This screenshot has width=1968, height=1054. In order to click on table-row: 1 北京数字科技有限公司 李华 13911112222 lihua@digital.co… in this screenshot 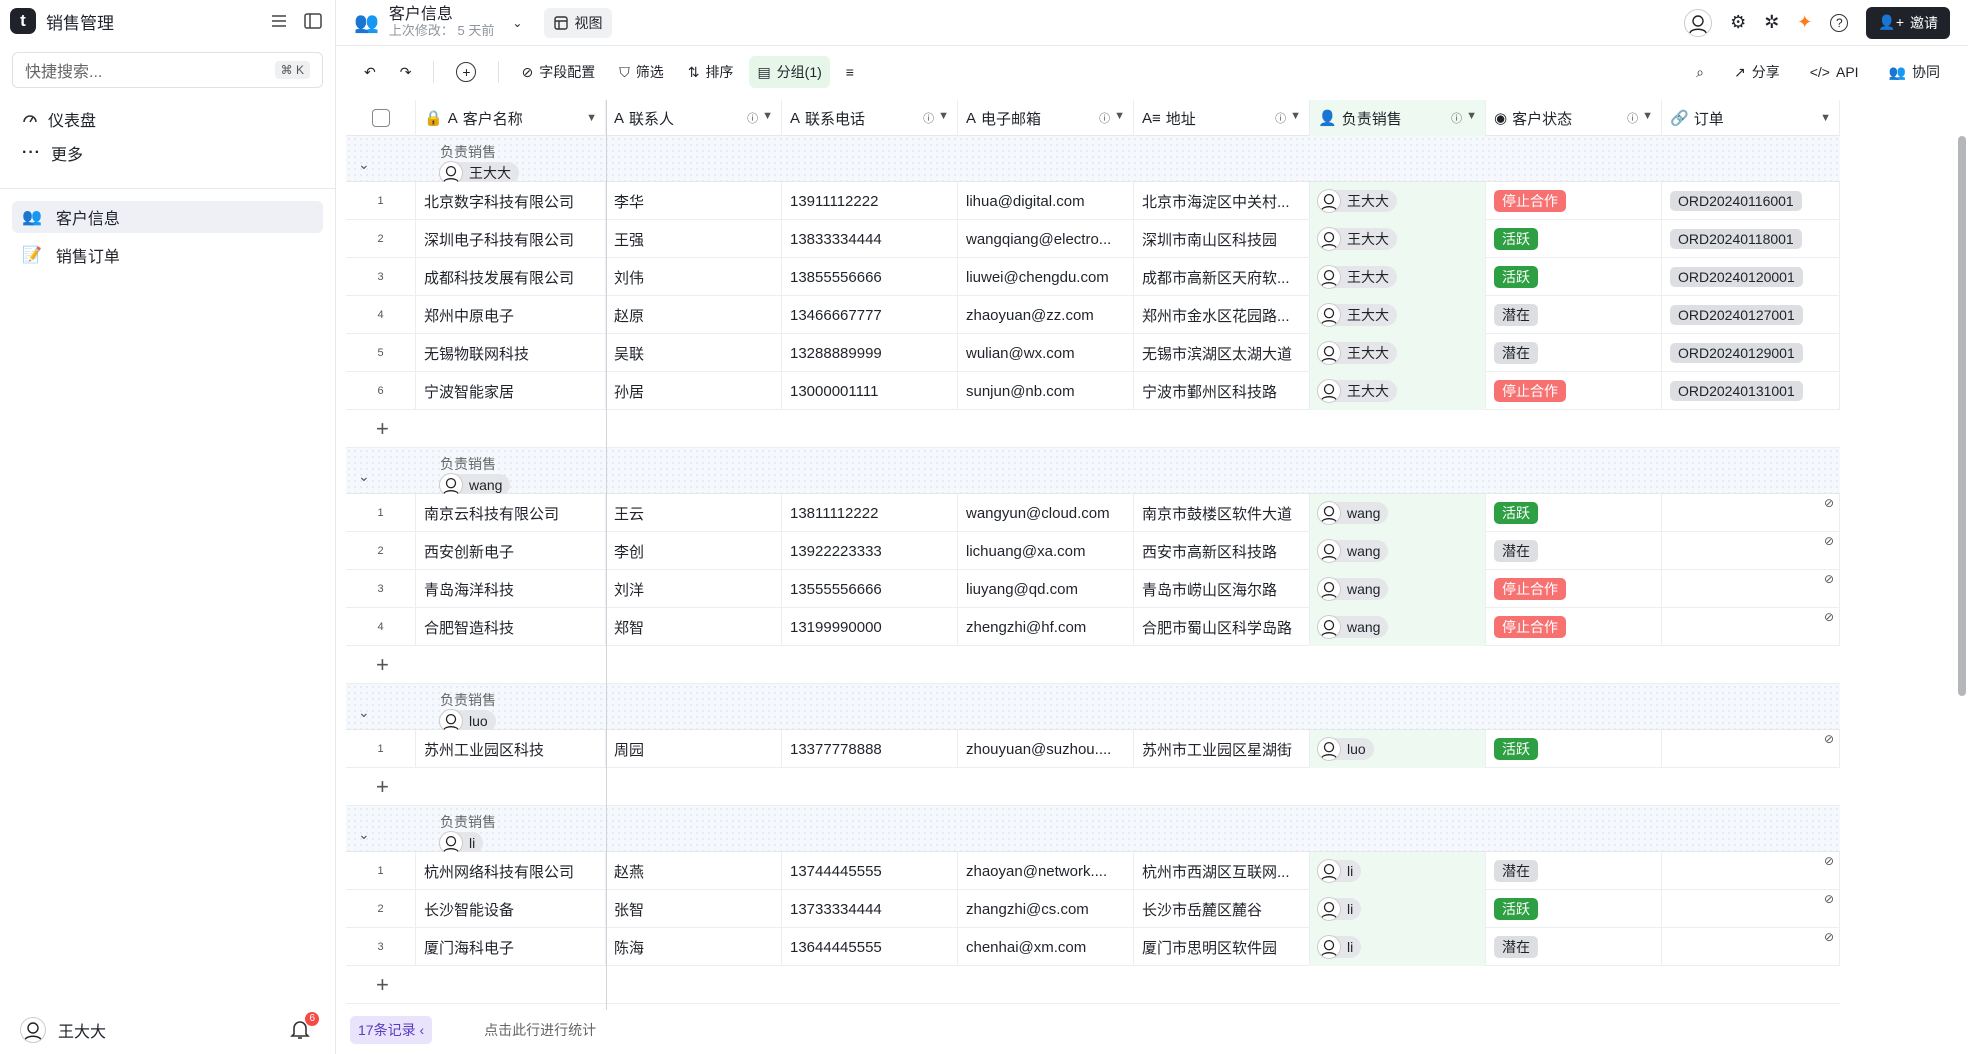, I will do `click(1093, 201)`.